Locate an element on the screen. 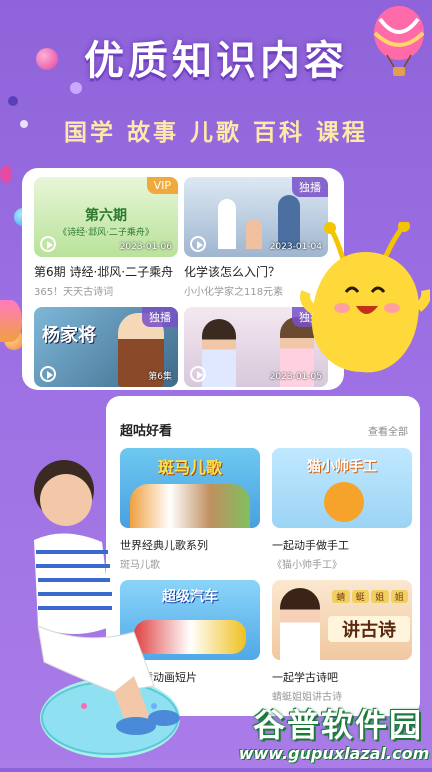 Image resolution: width=432 pixels, height=772 pixels. tag-char: 蜻 is located at coordinates (341, 596).